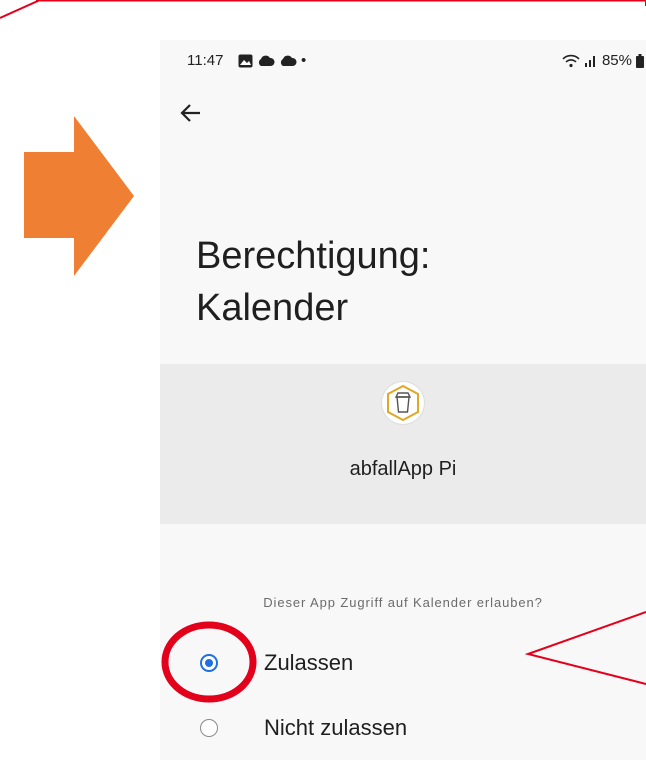 Image resolution: width=646 pixels, height=760 pixels. I want to click on deny-radio, so click(209, 728).